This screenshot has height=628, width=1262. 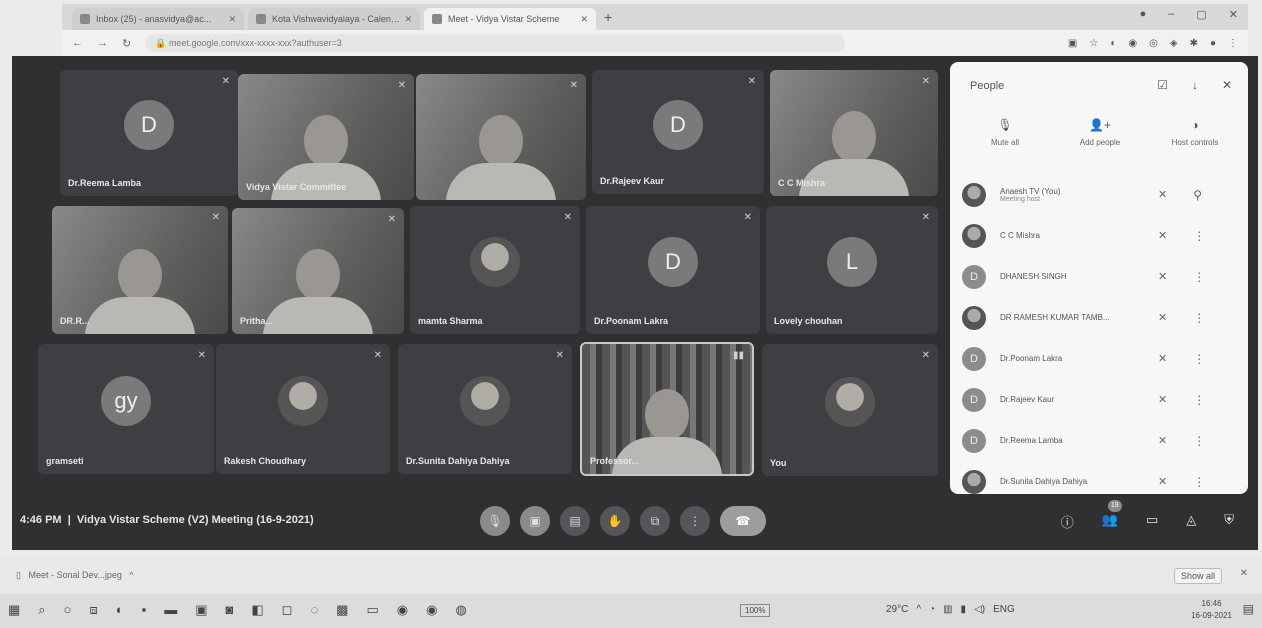 What do you see at coordinates (68, 610) in the screenshot?
I see `cortana-icon: ○` at bounding box center [68, 610].